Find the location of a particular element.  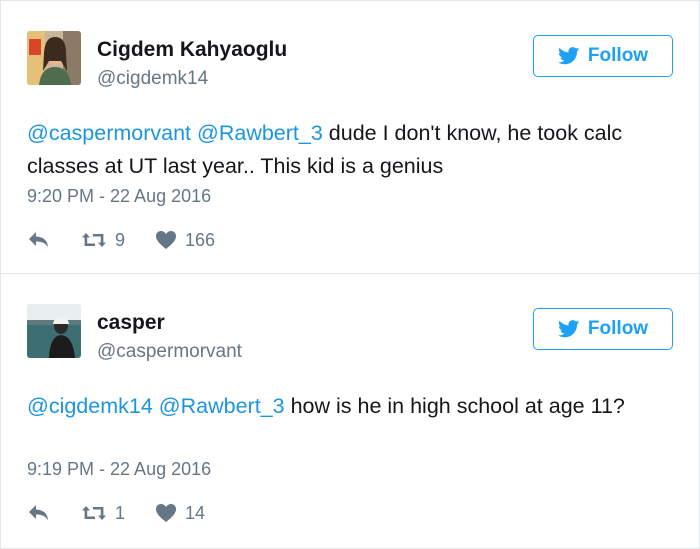

user-names: casper @caspermorvant is located at coordinates (169, 337).